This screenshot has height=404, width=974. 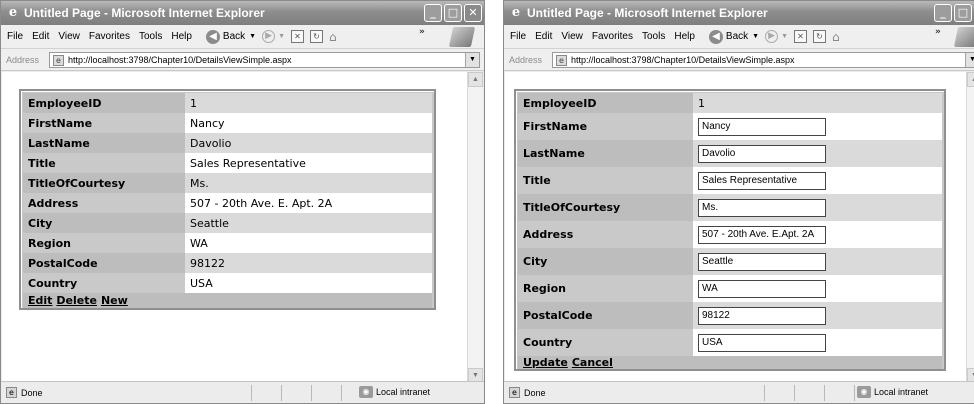 What do you see at coordinates (762, 342) in the screenshot?
I see `country-input: USA` at bounding box center [762, 342].